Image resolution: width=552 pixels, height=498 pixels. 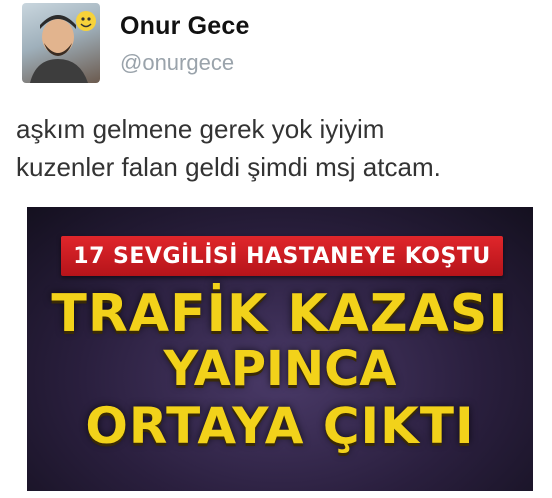 What do you see at coordinates (63, 47) in the screenshot?
I see `avatar-photo-icon` at bounding box center [63, 47].